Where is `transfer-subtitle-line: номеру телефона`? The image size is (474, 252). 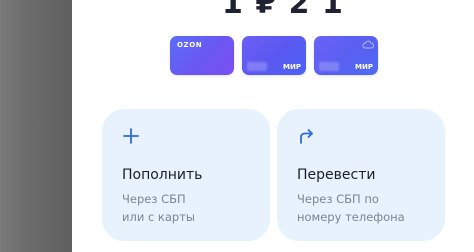
transfer-subtitle-line: номеру телефона is located at coordinates (351, 217).